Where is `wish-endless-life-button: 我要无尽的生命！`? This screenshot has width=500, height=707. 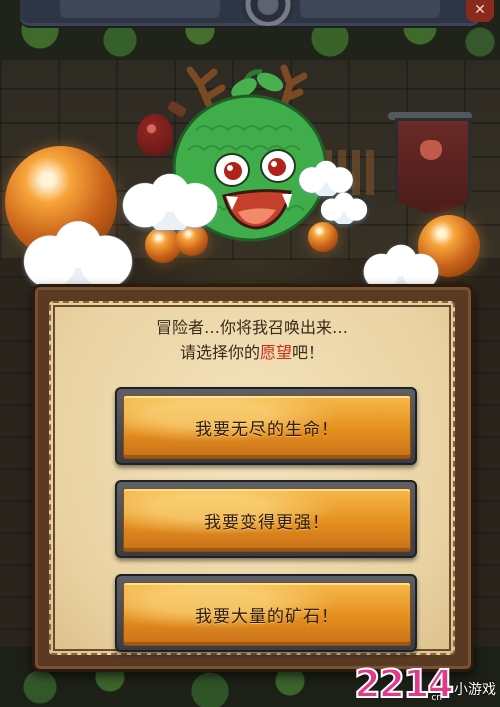 wish-endless-life-button: 我要无尽的生命！ is located at coordinates (266, 426).